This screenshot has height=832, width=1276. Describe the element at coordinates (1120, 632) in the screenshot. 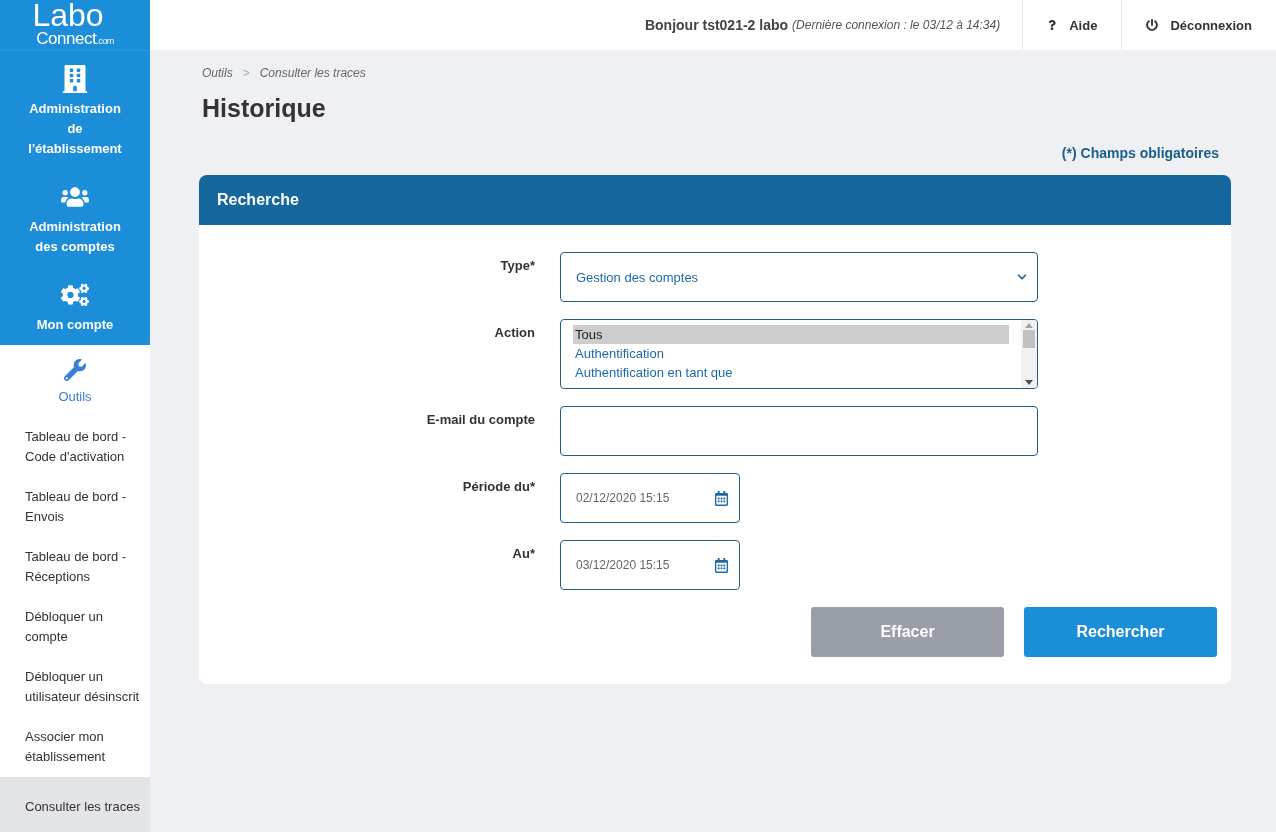

I see `search-button: Rechercher` at that location.